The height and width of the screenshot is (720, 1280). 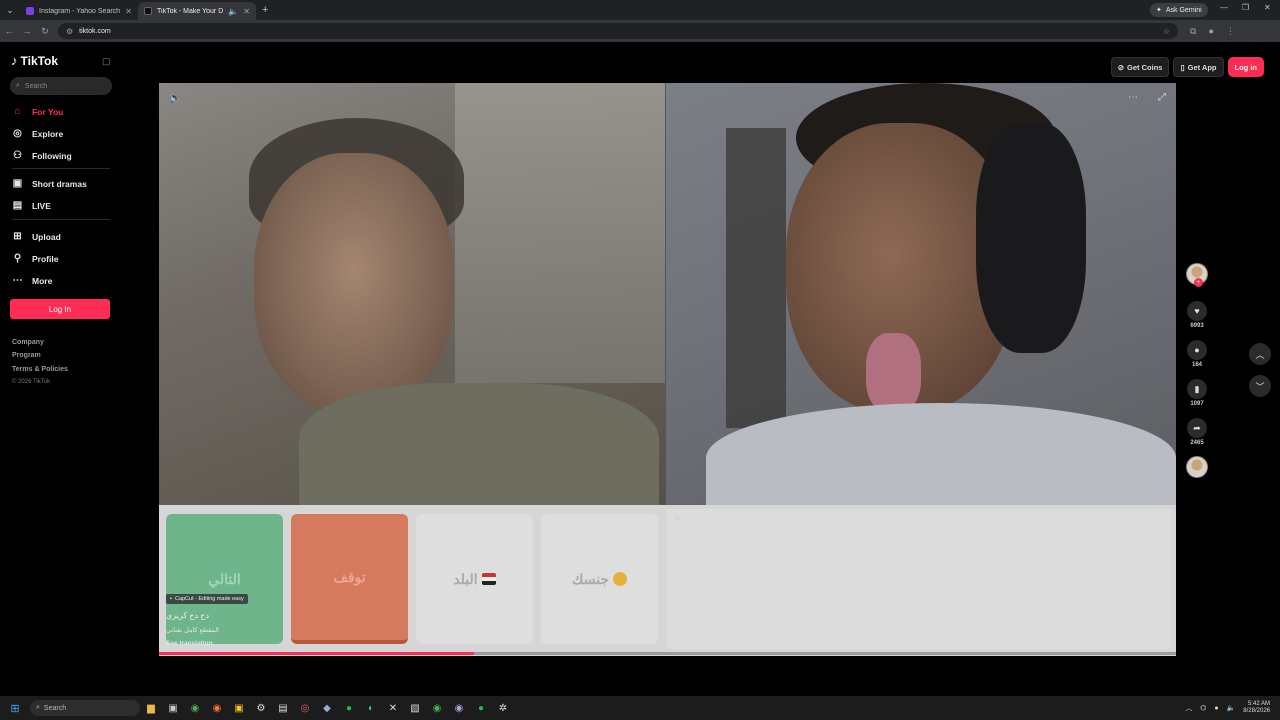 I want to click on x-icon: ✕, so click(x=393, y=708).